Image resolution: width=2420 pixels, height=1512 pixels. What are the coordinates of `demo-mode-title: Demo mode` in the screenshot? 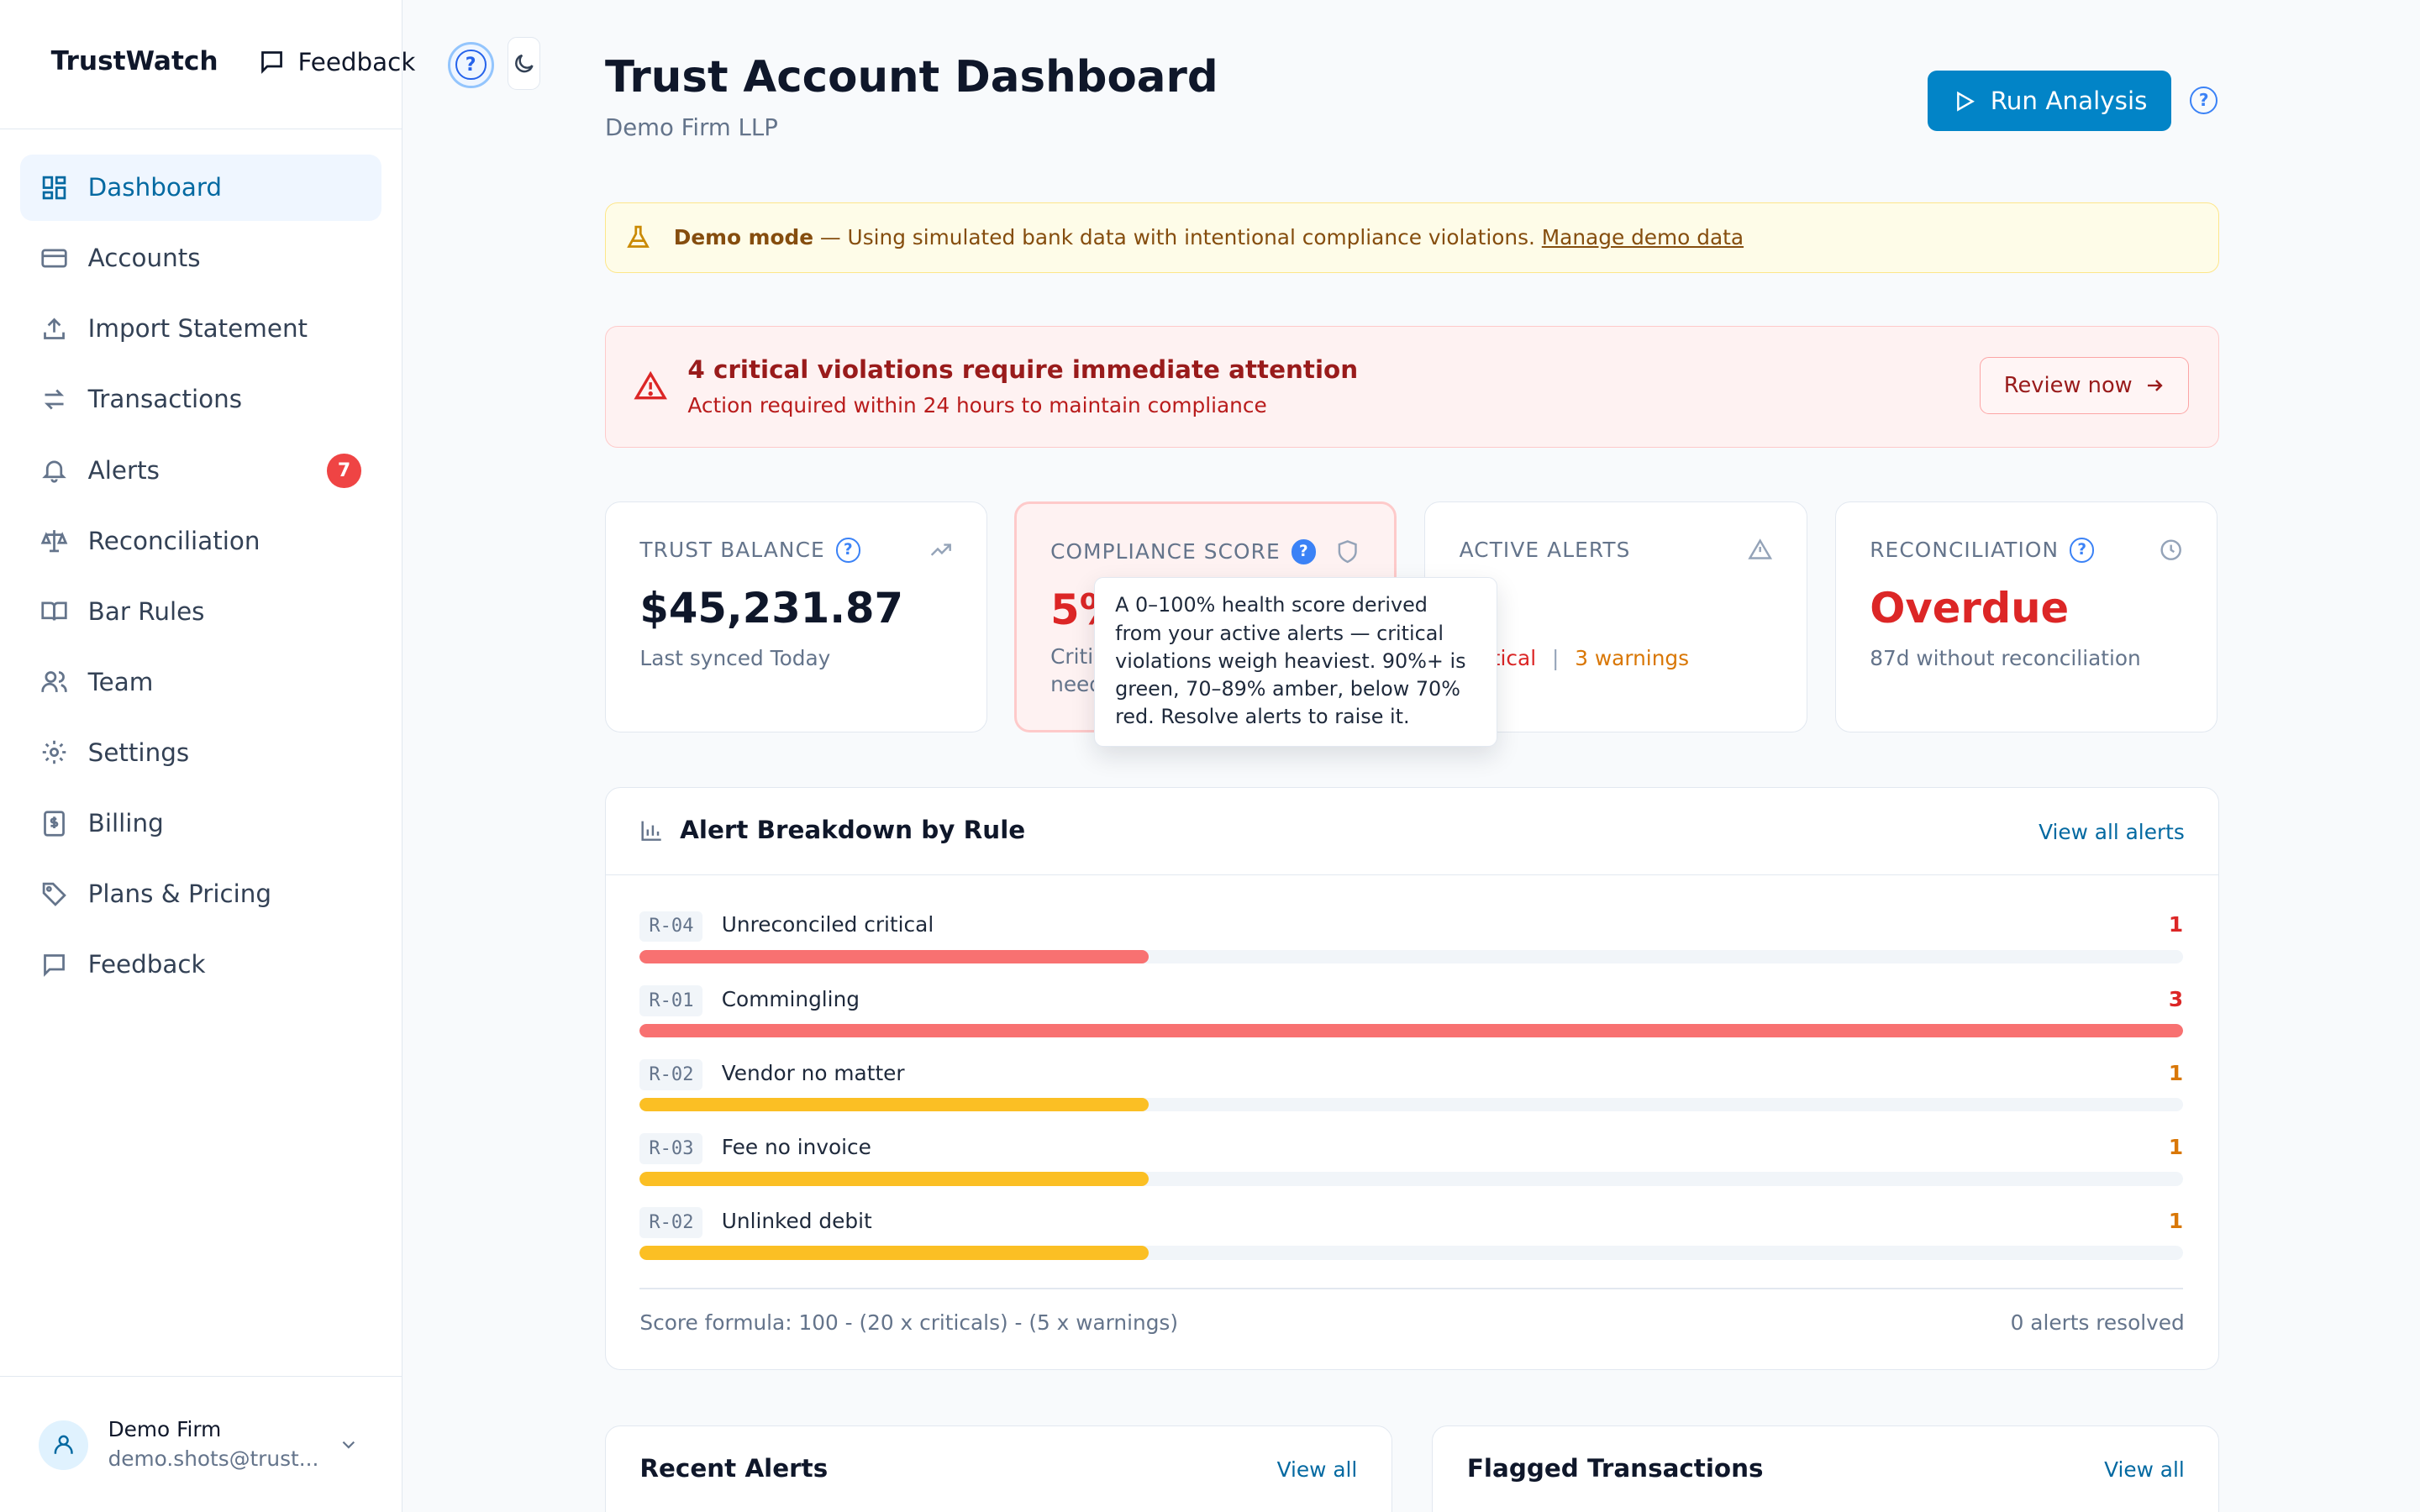 It's located at (743, 237).